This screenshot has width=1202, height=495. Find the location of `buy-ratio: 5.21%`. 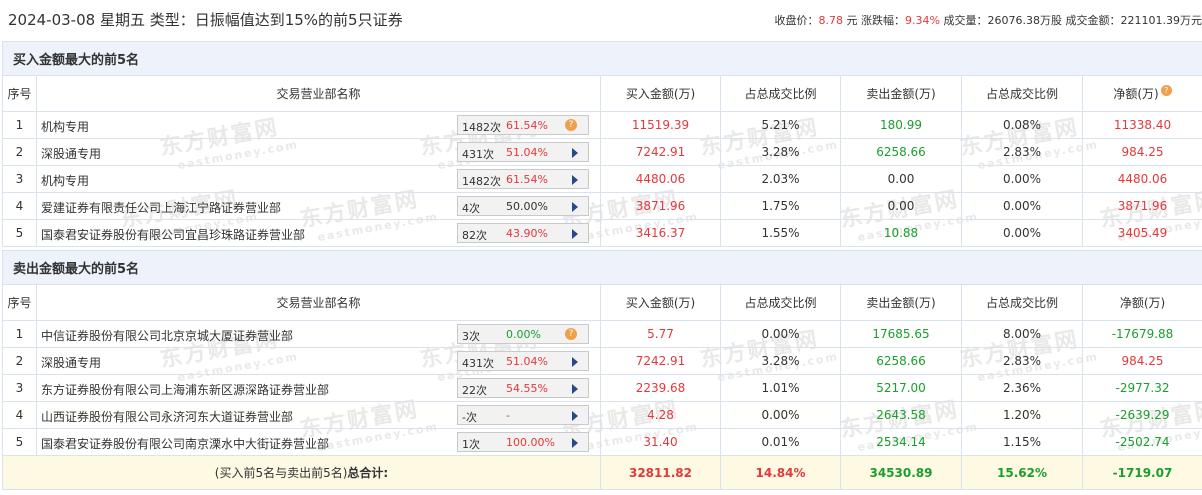

buy-ratio: 5.21% is located at coordinates (780, 125).